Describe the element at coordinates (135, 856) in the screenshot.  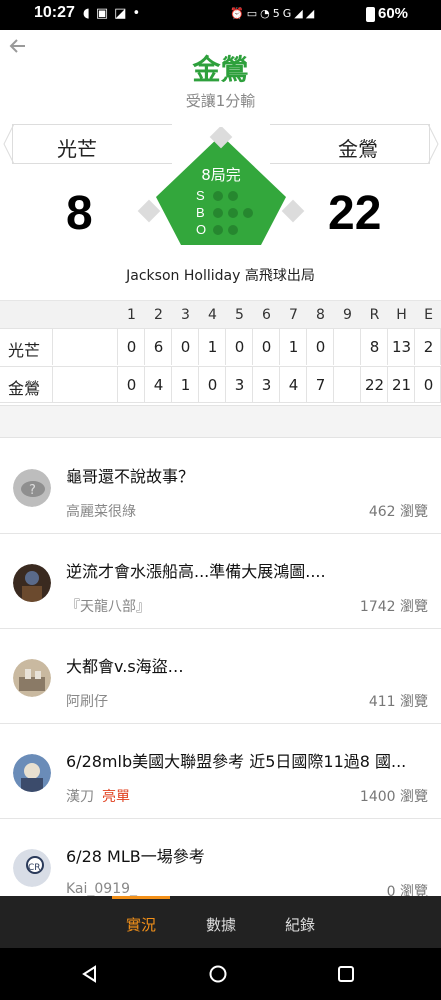
I see `post-title: 6/28 MLB一場參考` at that location.